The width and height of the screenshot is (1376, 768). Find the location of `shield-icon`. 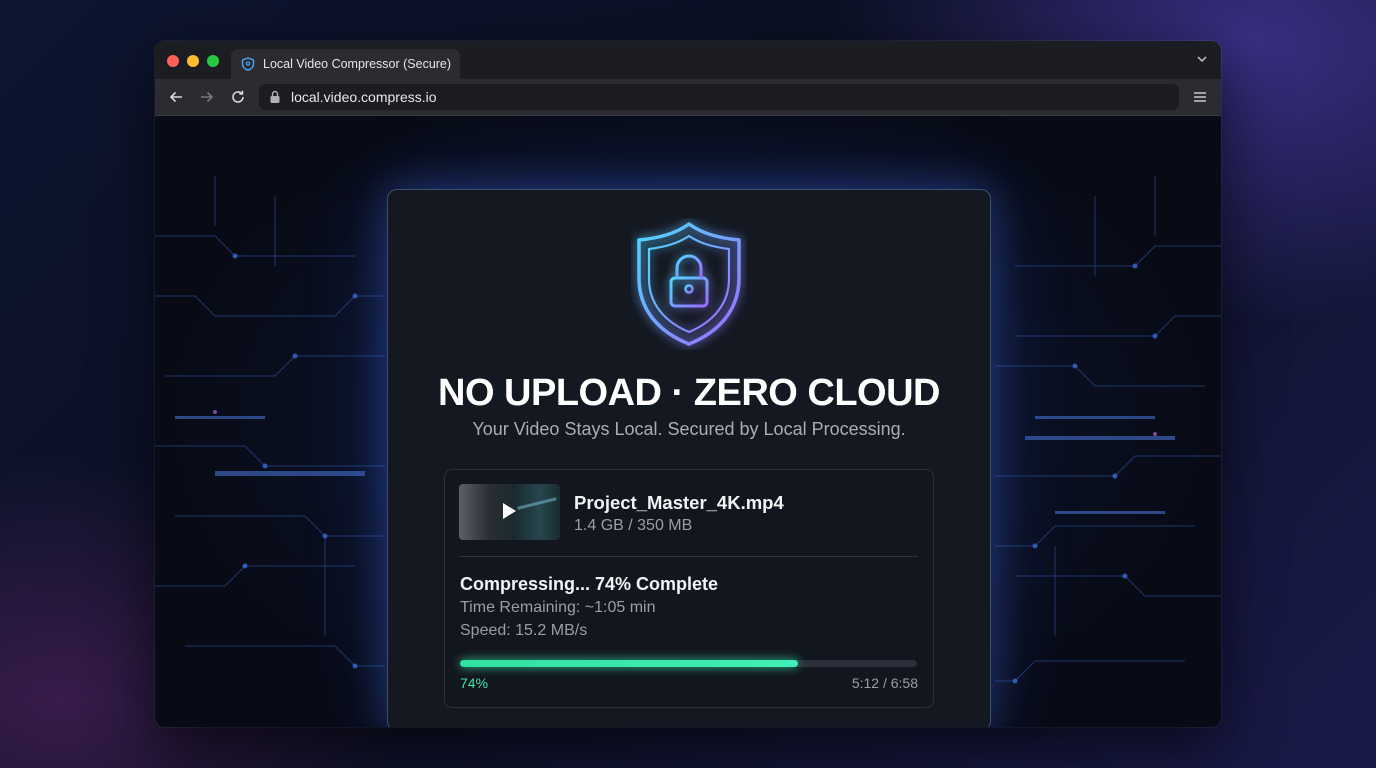

shield-icon is located at coordinates (248, 64).